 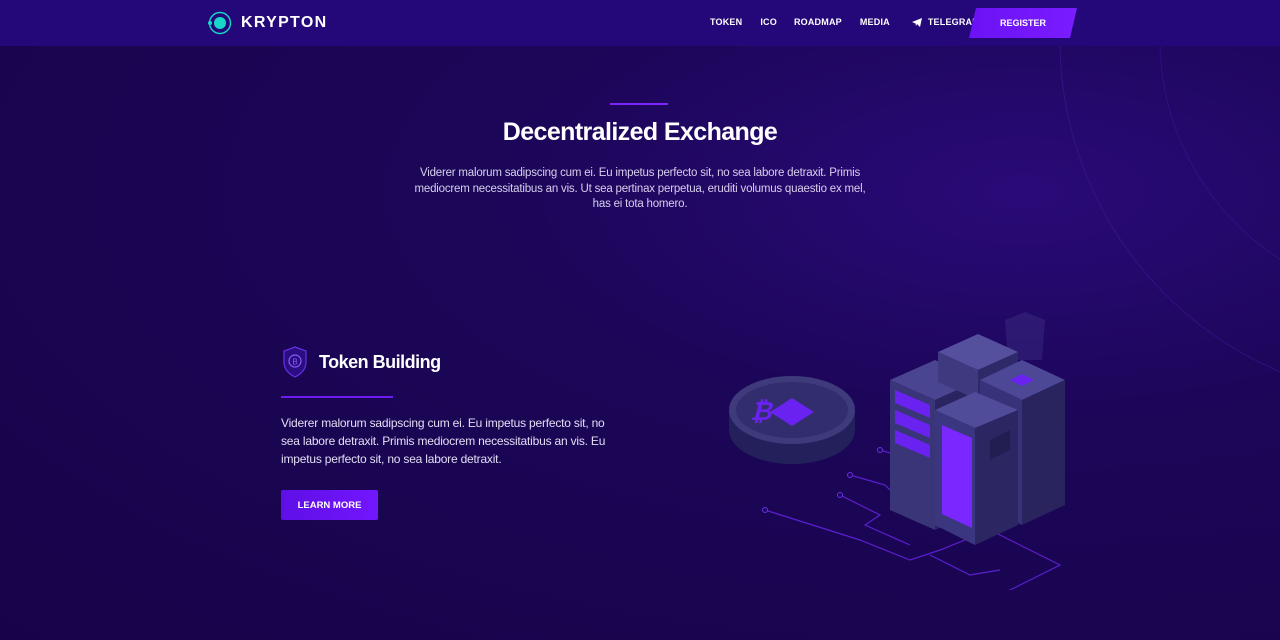 I want to click on register-button: REGISTER, so click(x=1023, y=23).